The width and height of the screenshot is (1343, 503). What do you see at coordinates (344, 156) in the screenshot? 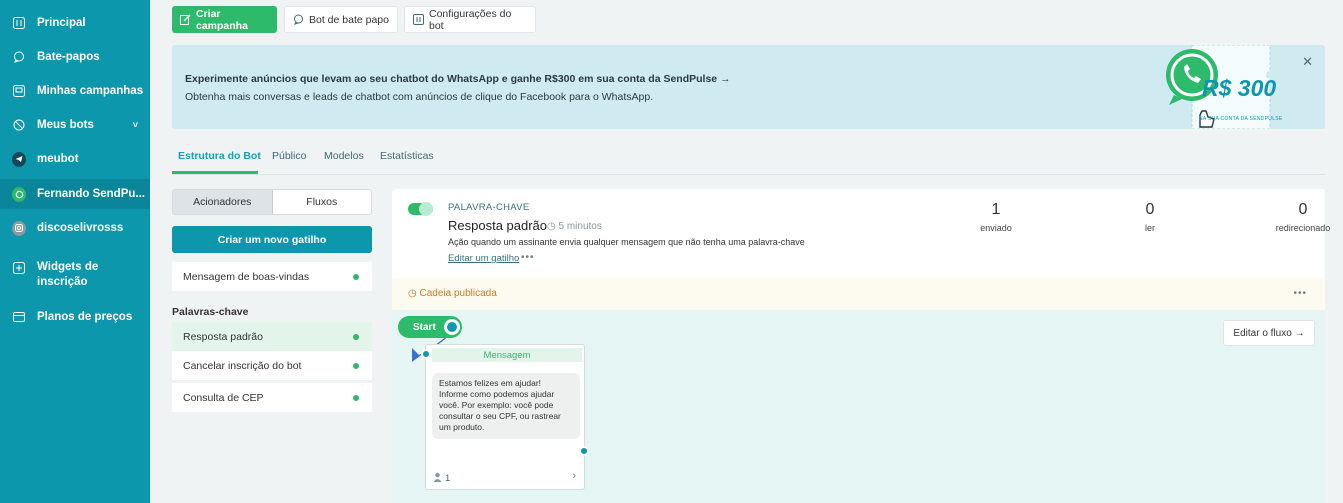
I see `tab-modelos: Modelos` at bounding box center [344, 156].